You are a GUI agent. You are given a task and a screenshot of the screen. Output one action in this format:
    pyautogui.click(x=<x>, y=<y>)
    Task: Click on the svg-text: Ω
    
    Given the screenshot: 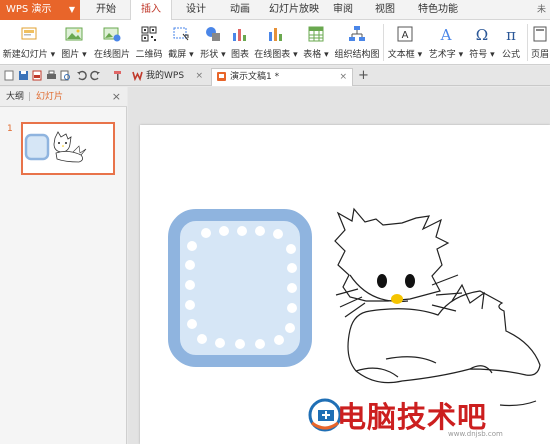 What is the action you would take?
    pyautogui.click(x=482, y=34)
    